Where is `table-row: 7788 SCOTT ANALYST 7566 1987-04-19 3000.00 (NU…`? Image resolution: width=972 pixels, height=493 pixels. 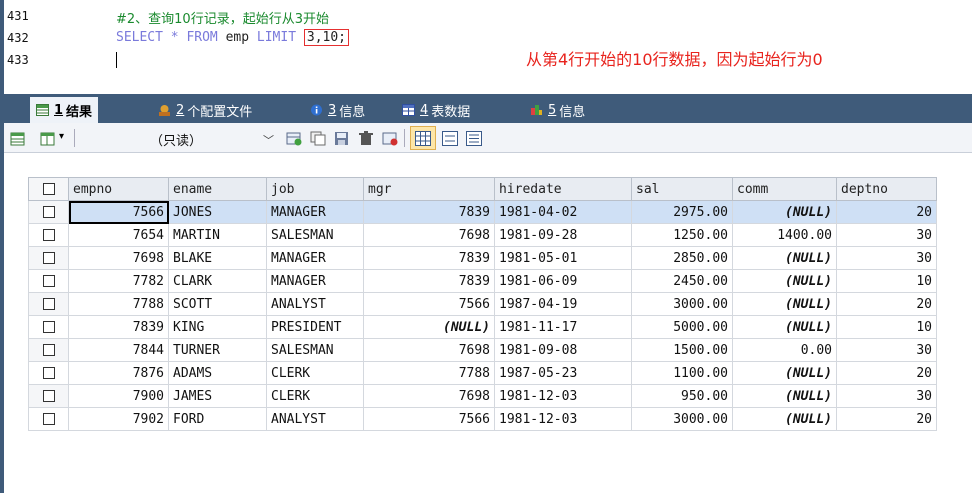
table-row: 7788 SCOTT ANALYST 7566 1987-04-19 3000.00 (NU… is located at coordinates (482, 304).